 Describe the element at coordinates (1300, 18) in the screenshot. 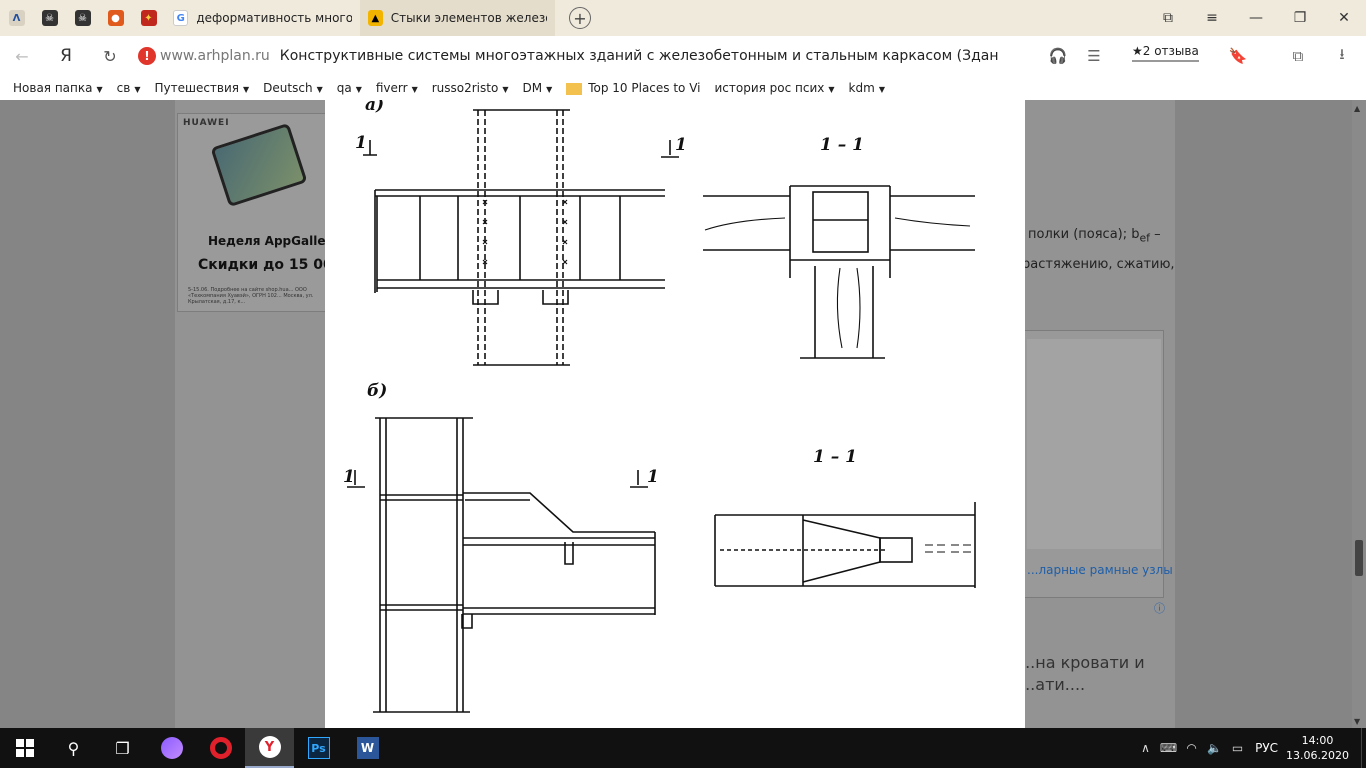

I see `restore-button: ❐` at that location.